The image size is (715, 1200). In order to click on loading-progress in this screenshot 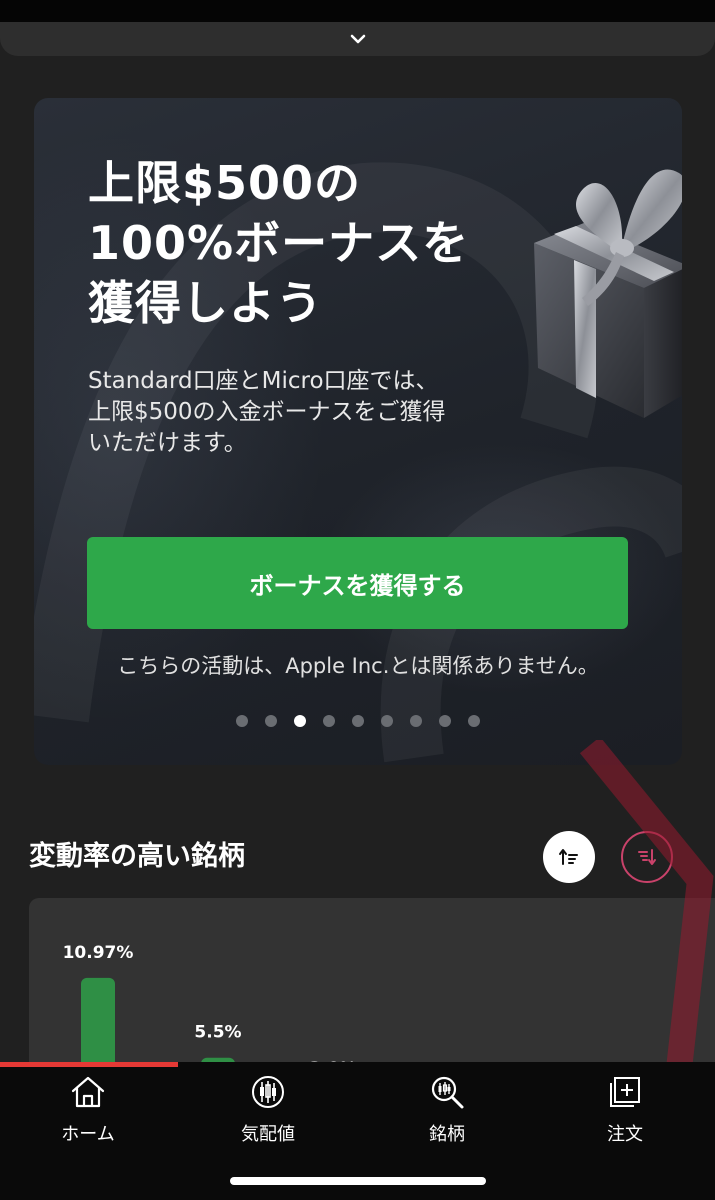, I will do `click(89, 1064)`.